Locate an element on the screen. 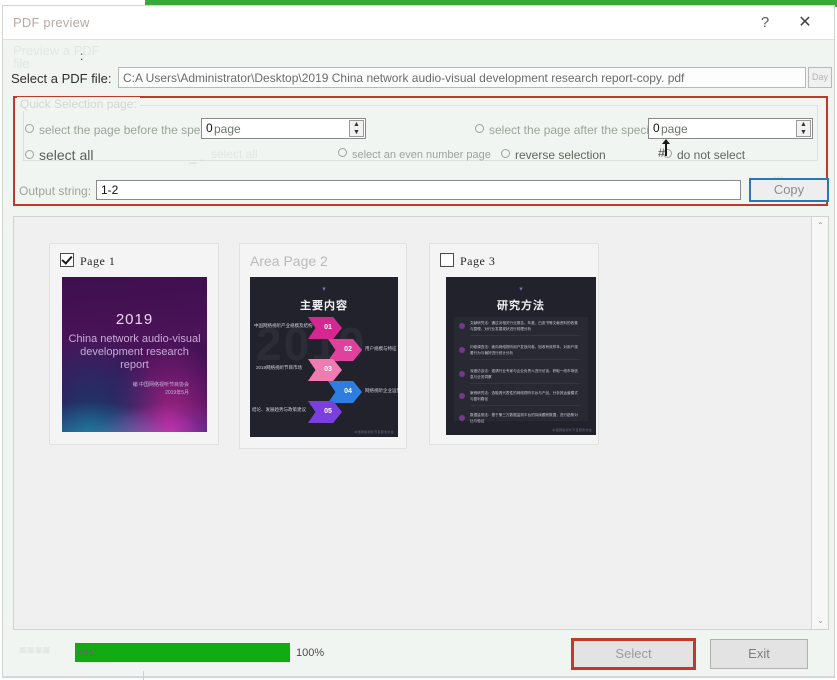 The height and width of the screenshot is (680, 837). bullet-5: 数据监测法：基于第三方数据监测平台的持续跟踪数据，进行趋势对比与验证 is located at coordinates (524, 418).